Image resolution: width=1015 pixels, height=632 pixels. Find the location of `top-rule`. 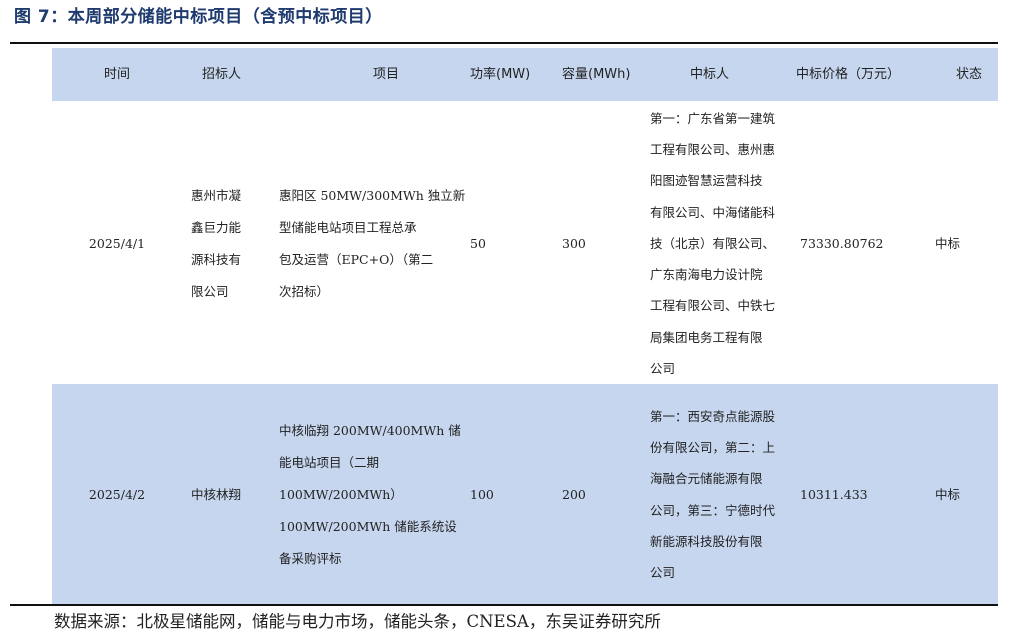

top-rule is located at coordinates (504, 43).